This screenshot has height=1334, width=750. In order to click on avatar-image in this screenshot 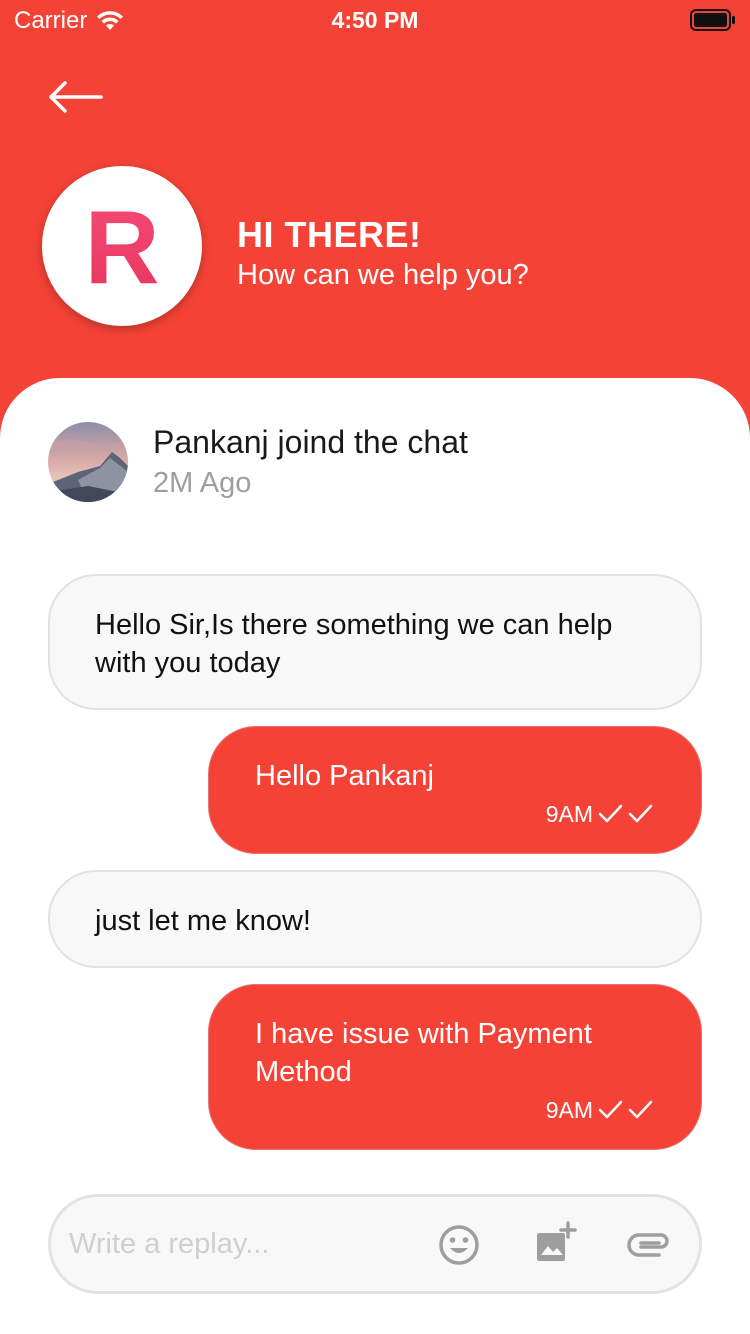, I will do `click(88, 462)`.